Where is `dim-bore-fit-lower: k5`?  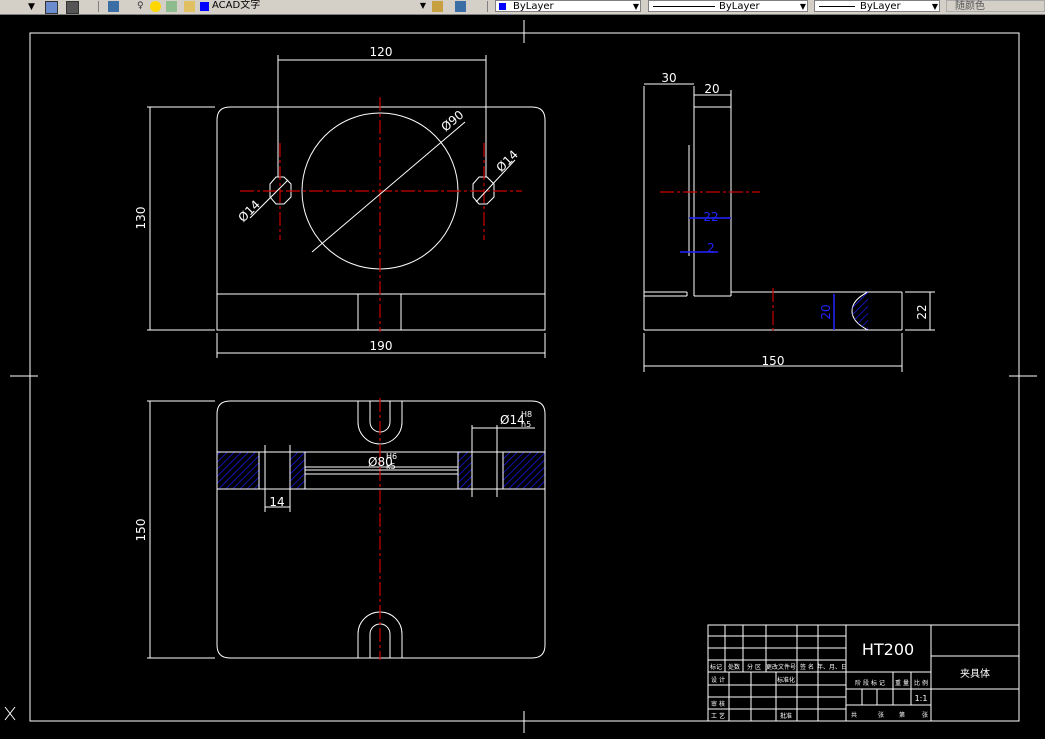 dim-bore-fit-lower: k5 is located at coordinates (391, 466).